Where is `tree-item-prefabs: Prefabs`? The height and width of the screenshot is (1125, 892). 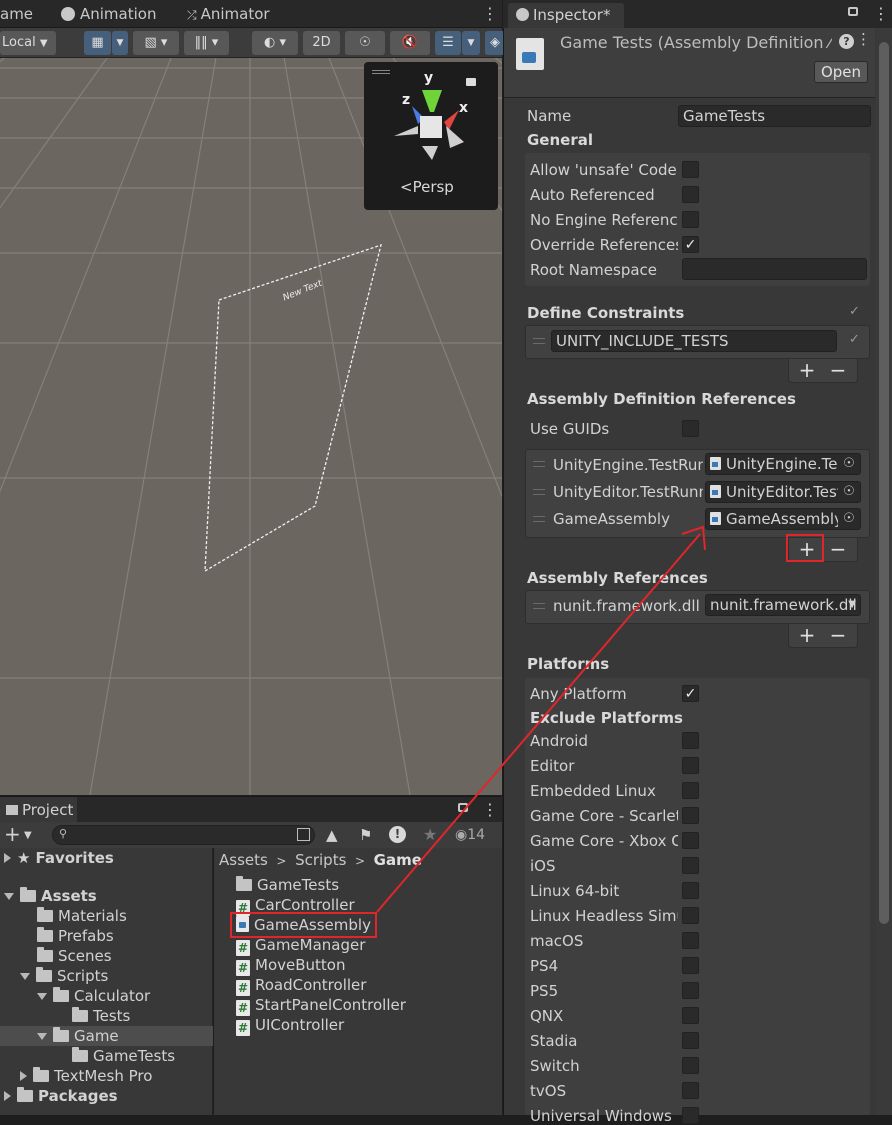
tree-item-prefabs: Prefabs is located at coordinates (75, 936).